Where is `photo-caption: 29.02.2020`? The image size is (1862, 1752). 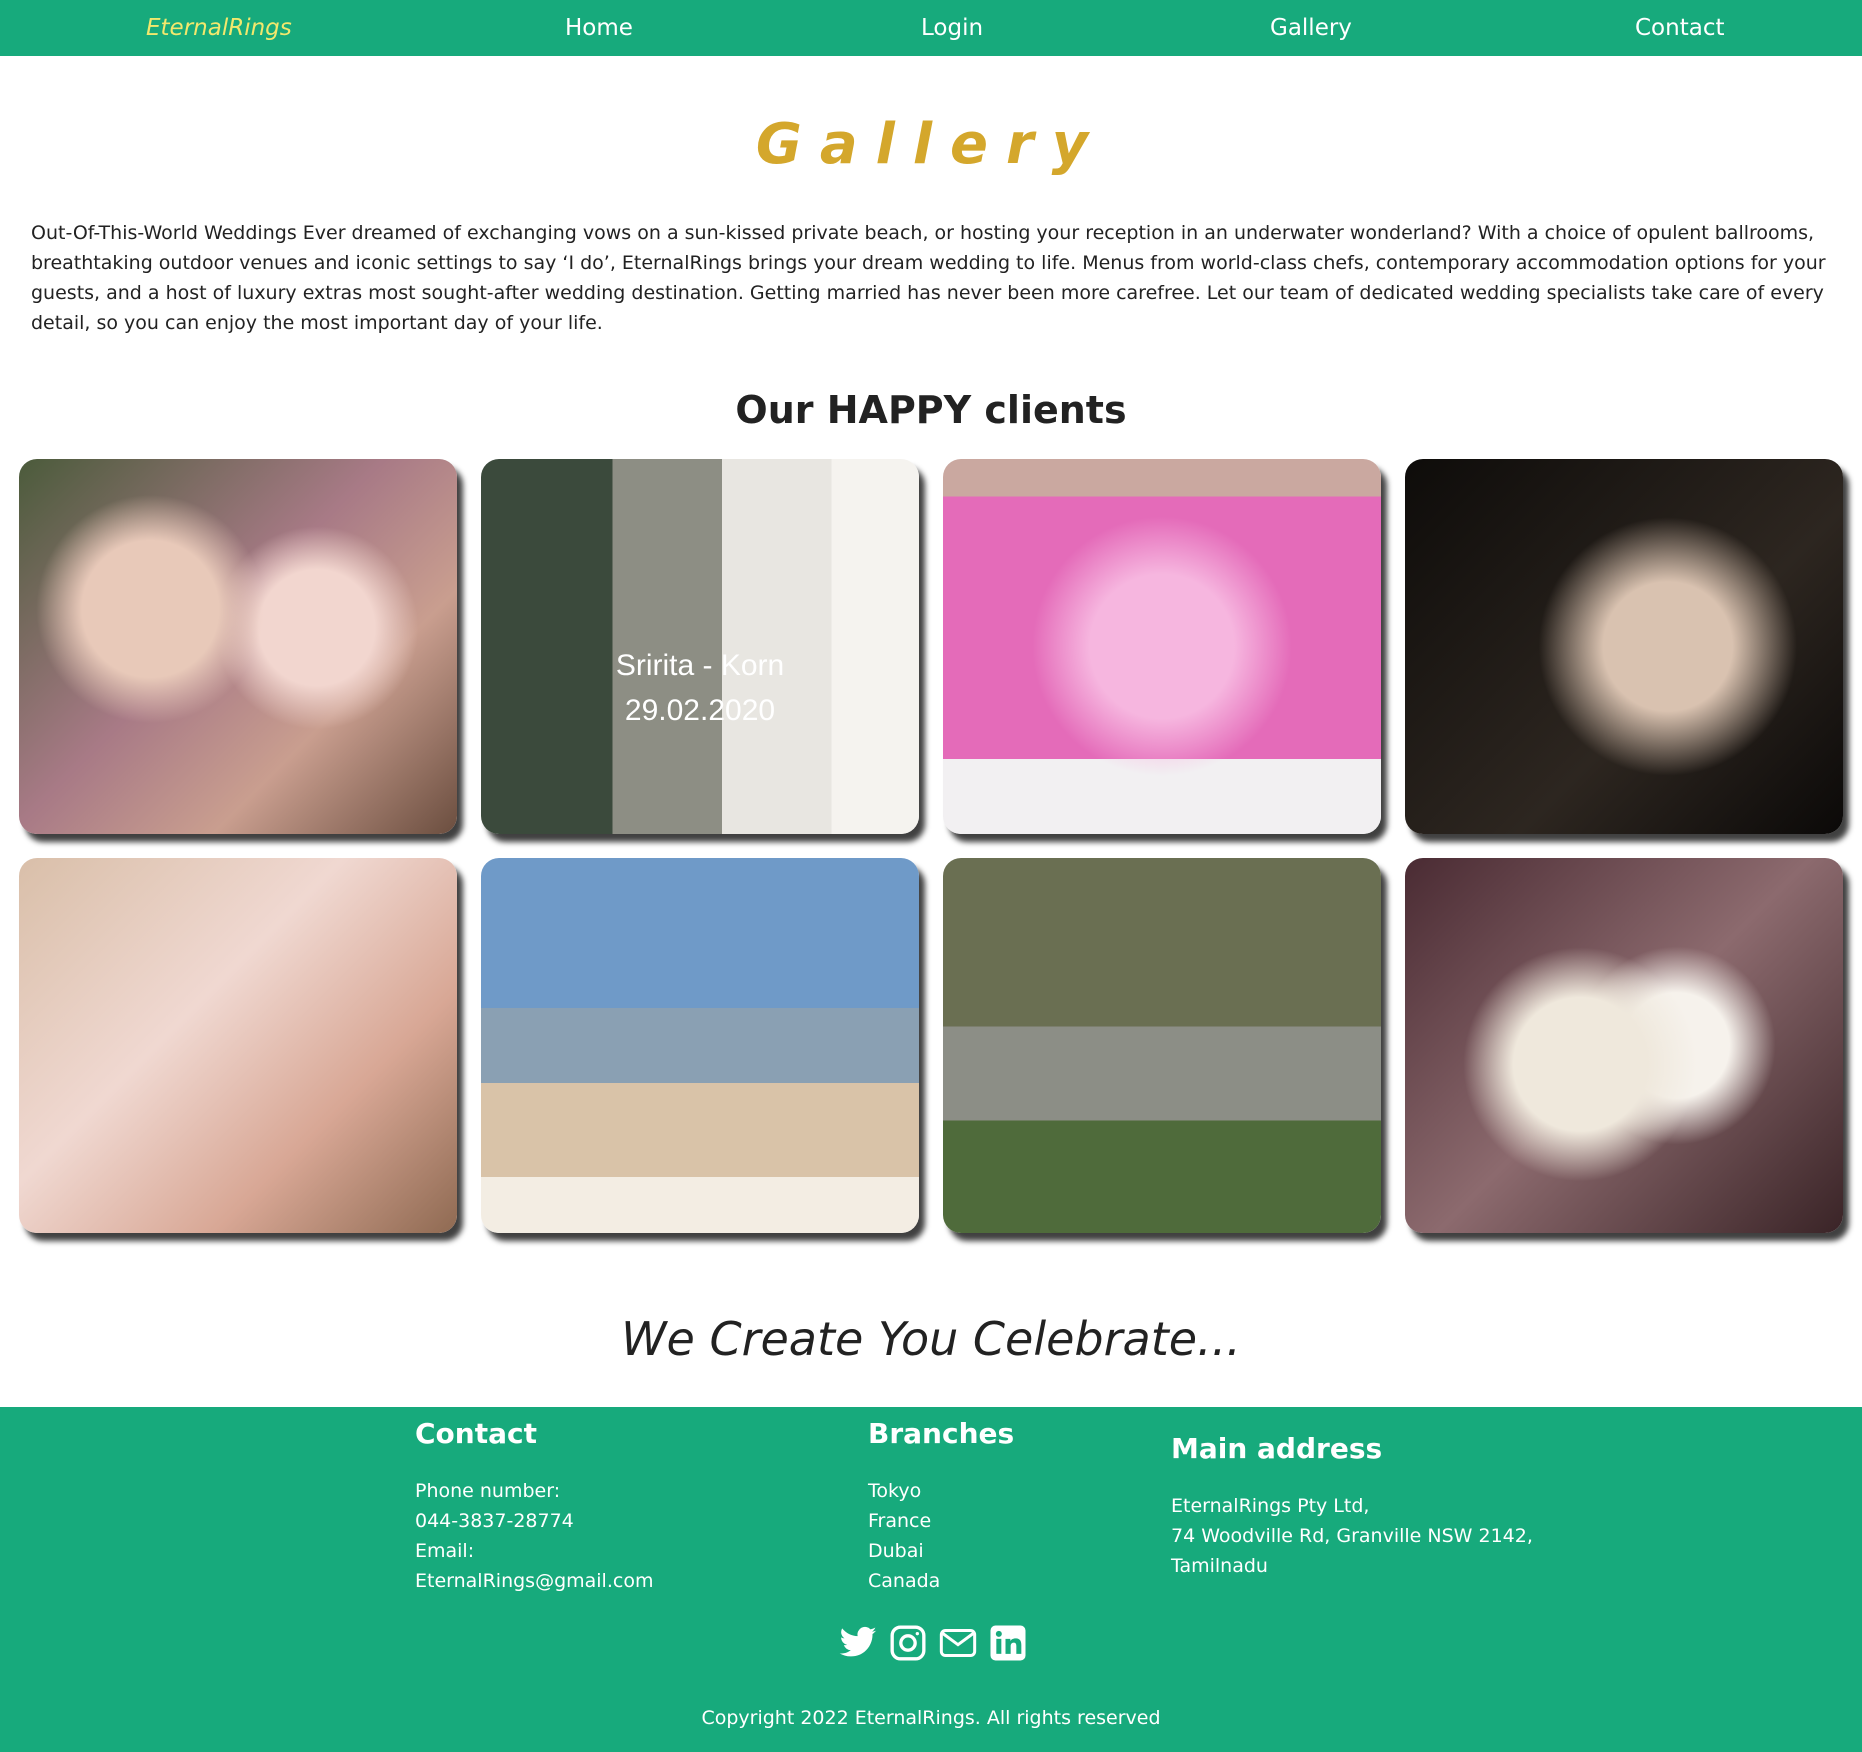 photo-caption: 29.02.2020 is located at coordinates (700, 710).